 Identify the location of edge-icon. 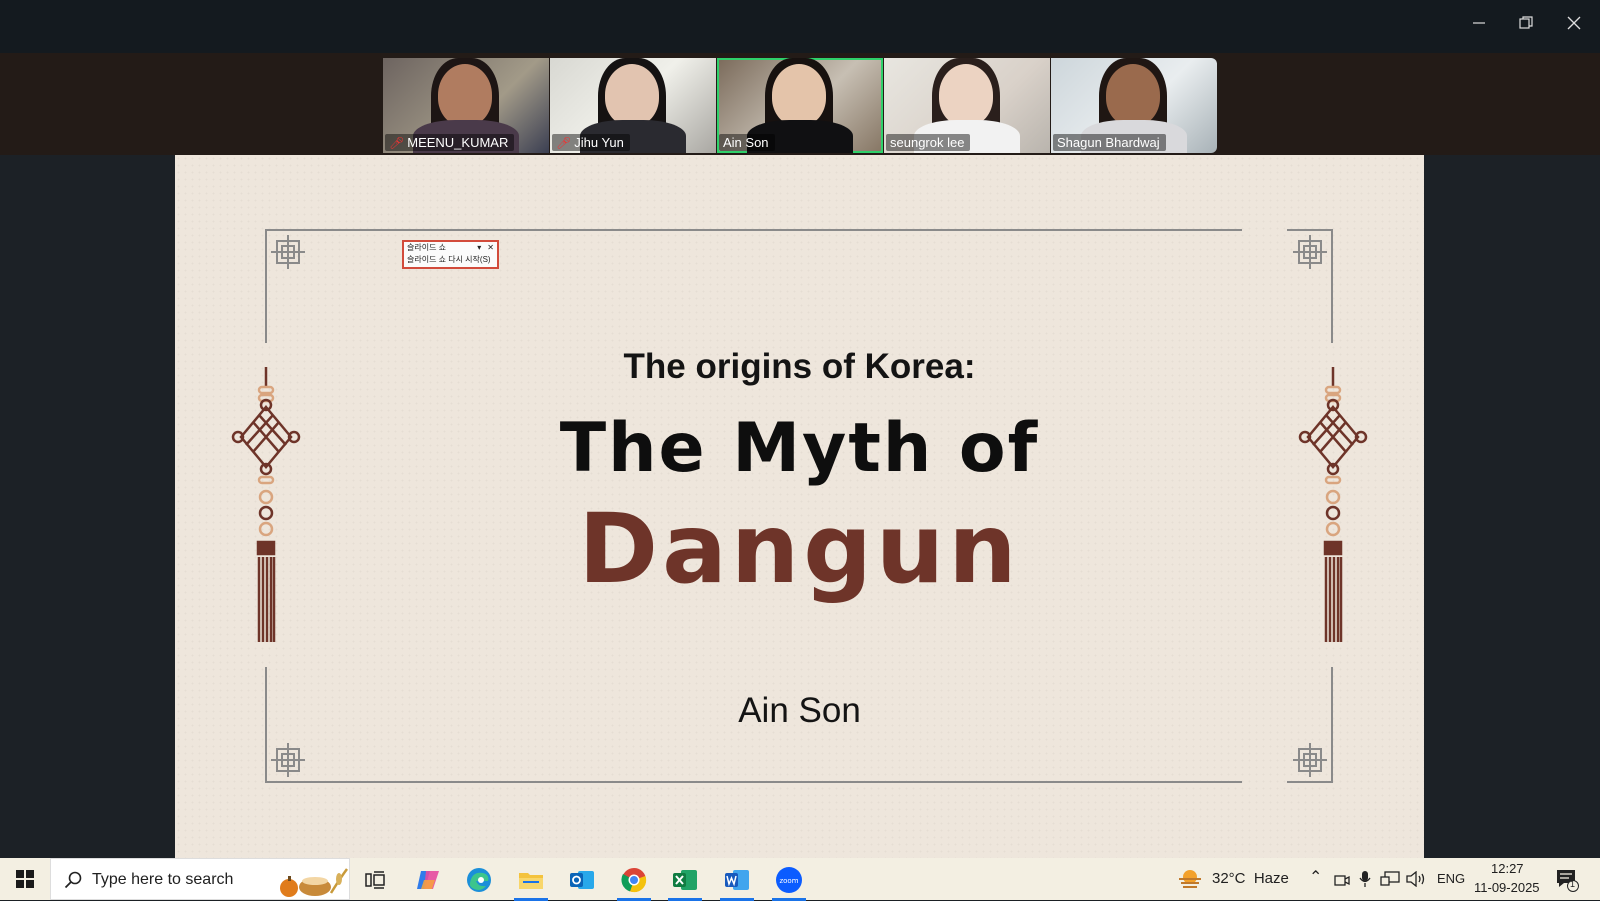
(479, 880).